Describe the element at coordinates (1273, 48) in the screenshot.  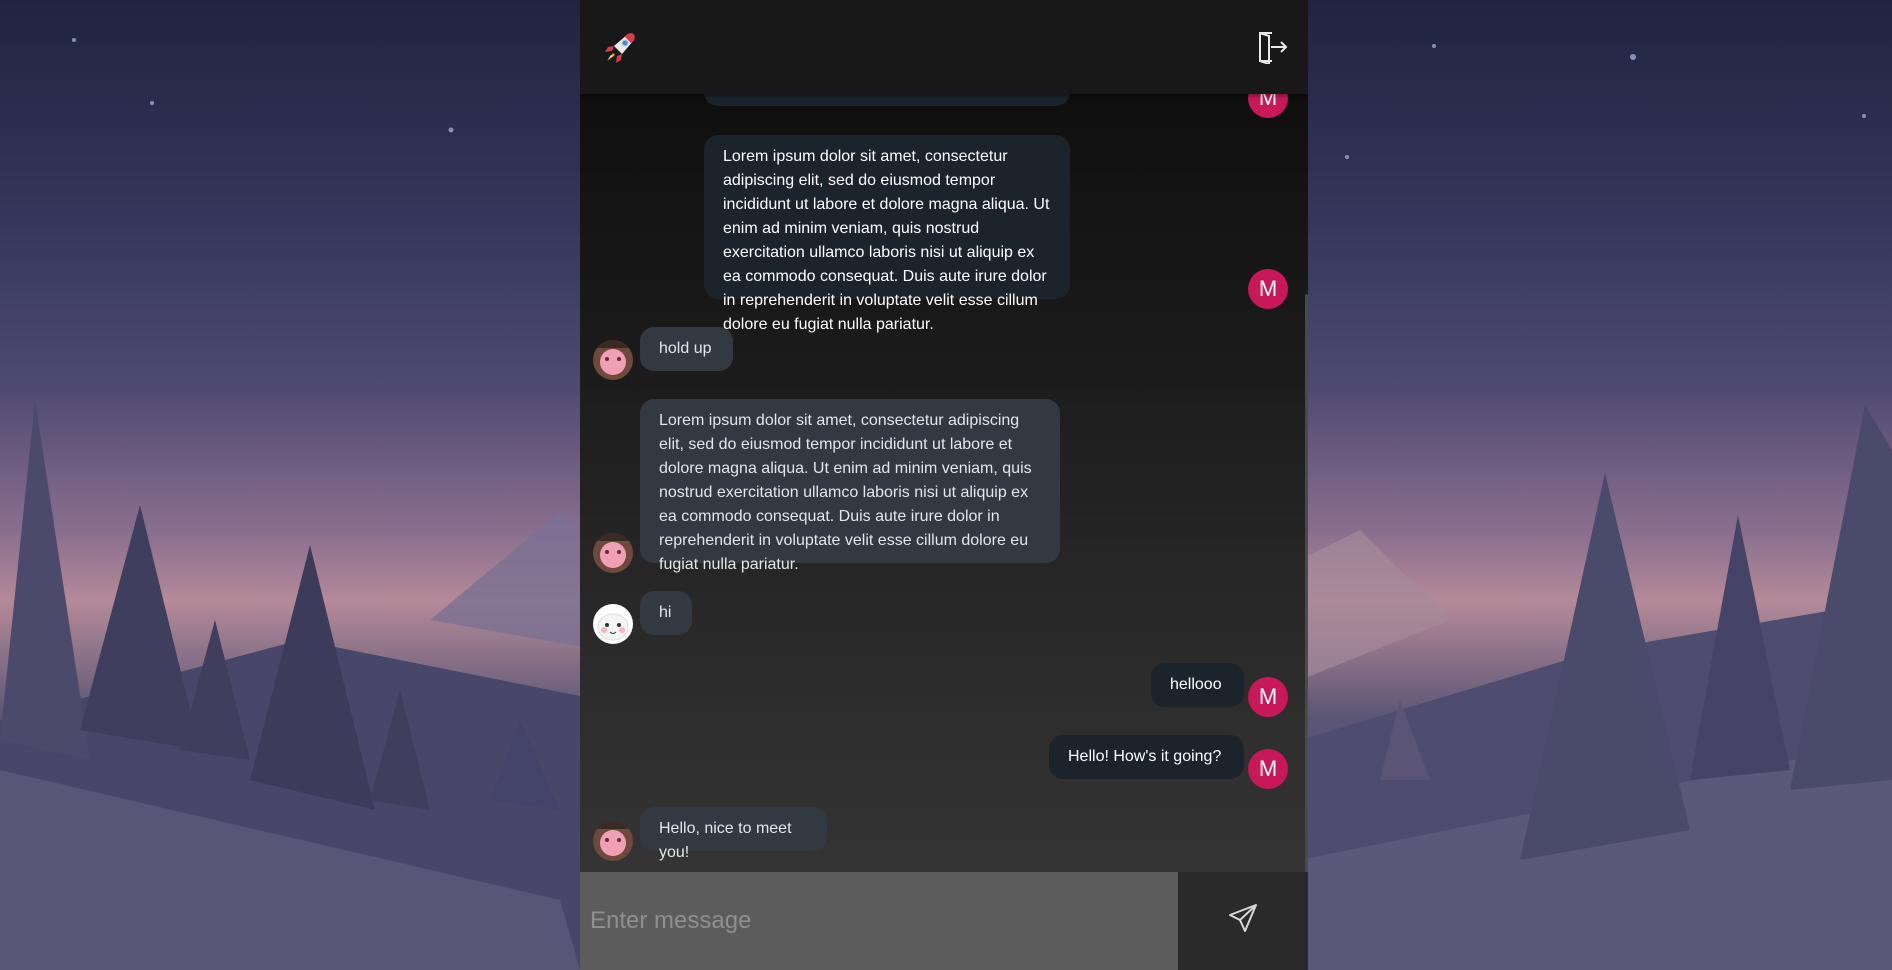
I see `logout-door-icon` at that location.